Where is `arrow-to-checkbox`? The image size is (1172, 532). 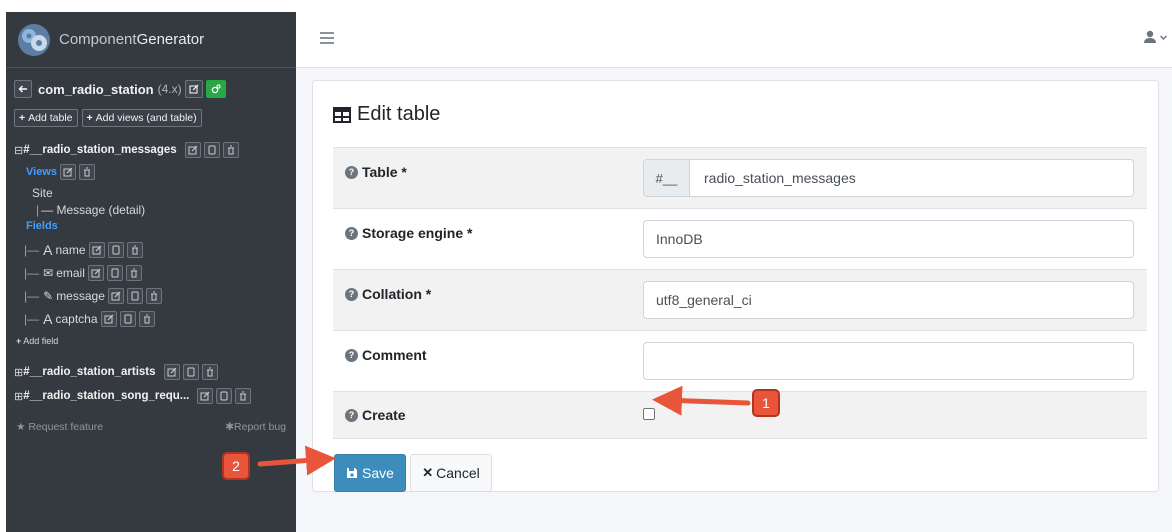 arrow-to-checkbox is located at coordinates (701, 400).